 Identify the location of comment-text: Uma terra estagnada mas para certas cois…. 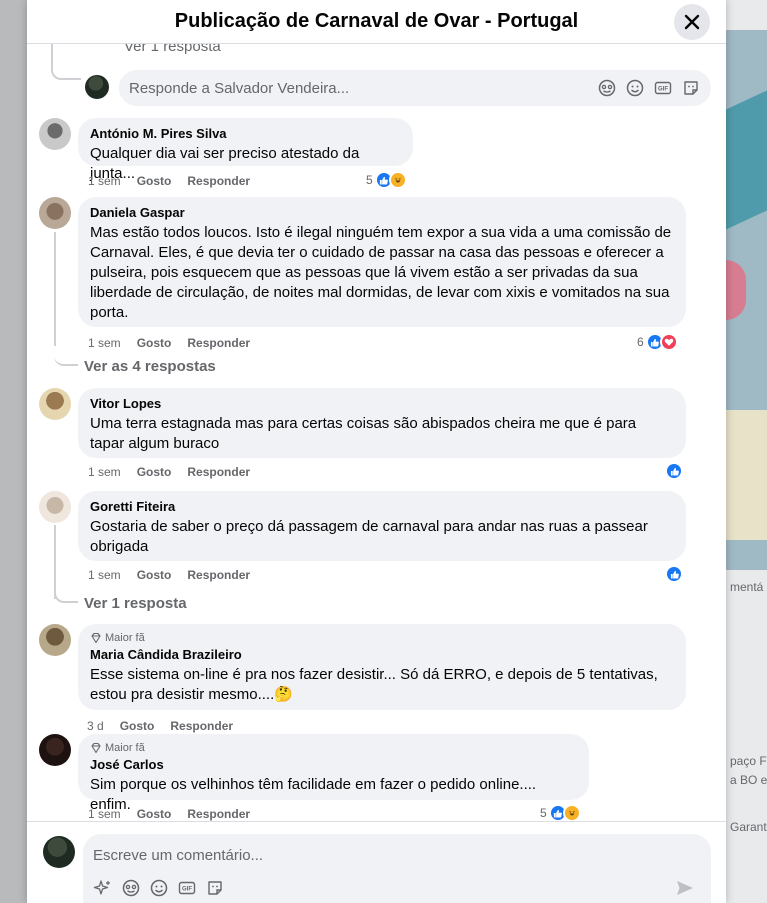
(363, 433).